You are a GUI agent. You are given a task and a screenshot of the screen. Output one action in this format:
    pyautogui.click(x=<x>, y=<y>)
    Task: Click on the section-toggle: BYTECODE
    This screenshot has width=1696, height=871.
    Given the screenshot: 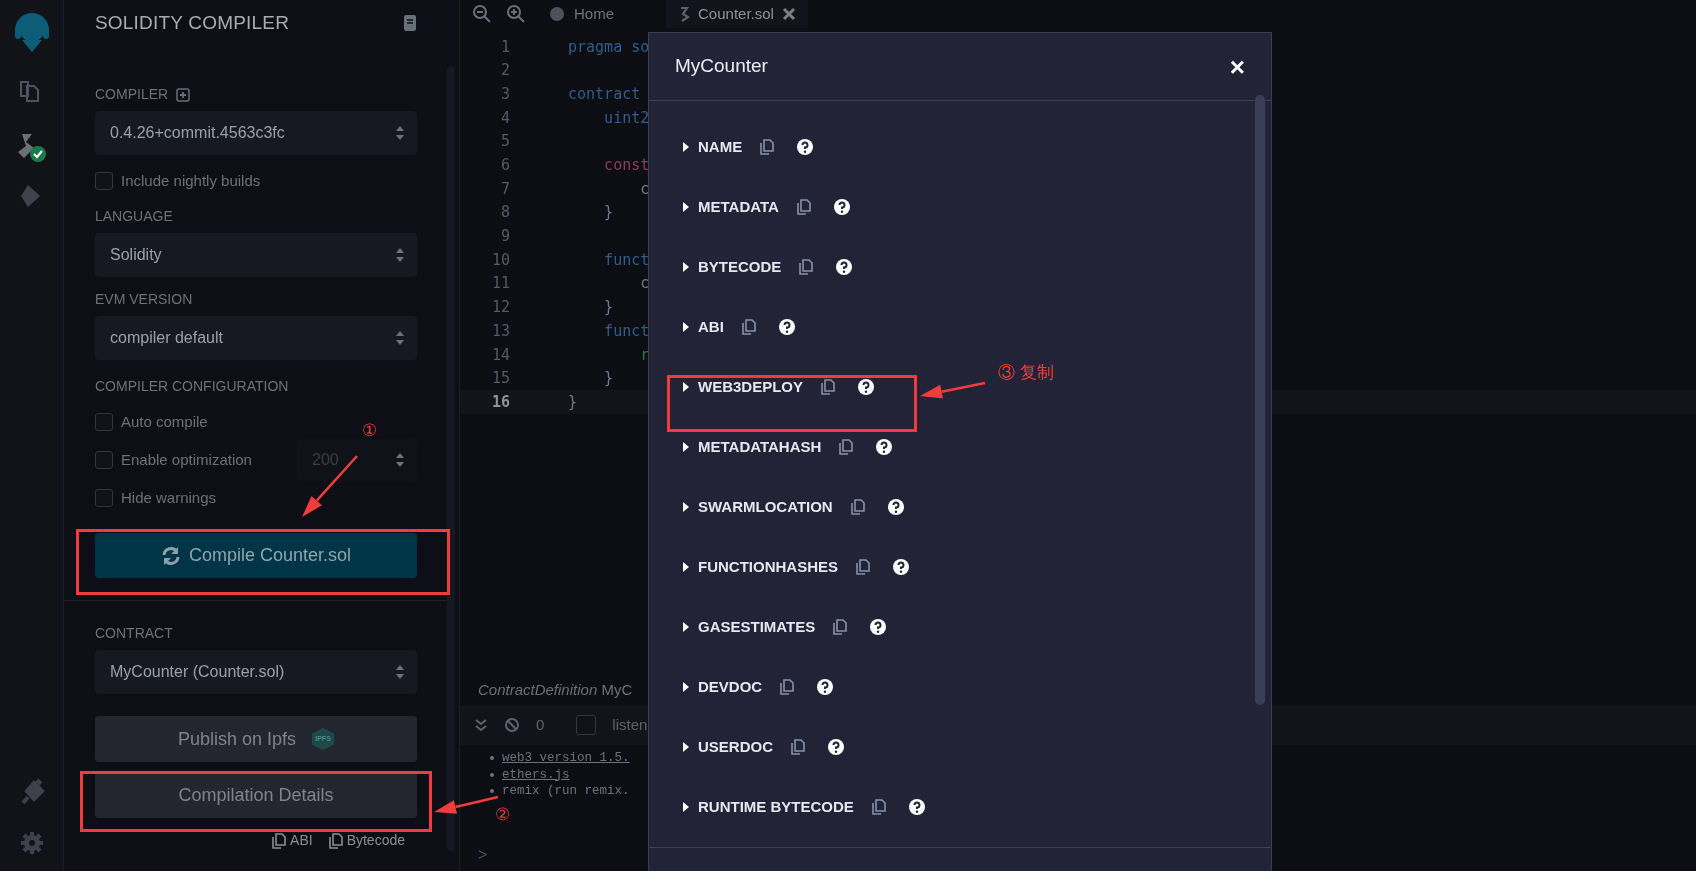 What is the action you would take?
    pyautogui.click(x=732, y=267)
    